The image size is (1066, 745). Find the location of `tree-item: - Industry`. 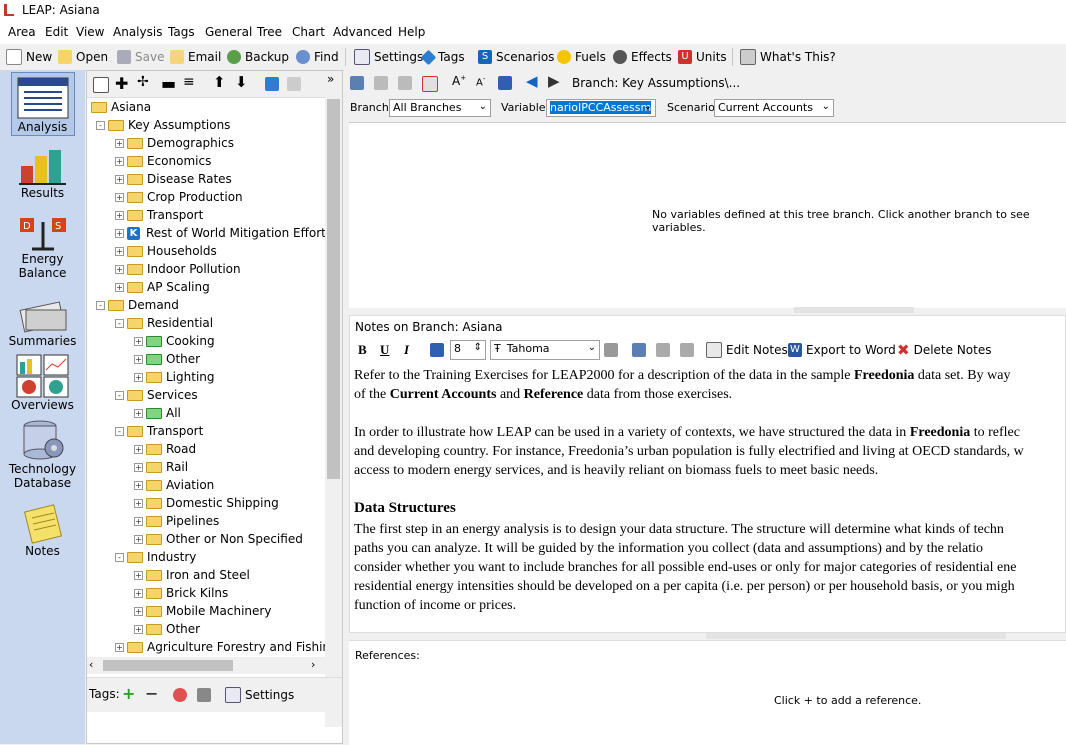

tree-item: - Industry is located at coordinates (155, 557).